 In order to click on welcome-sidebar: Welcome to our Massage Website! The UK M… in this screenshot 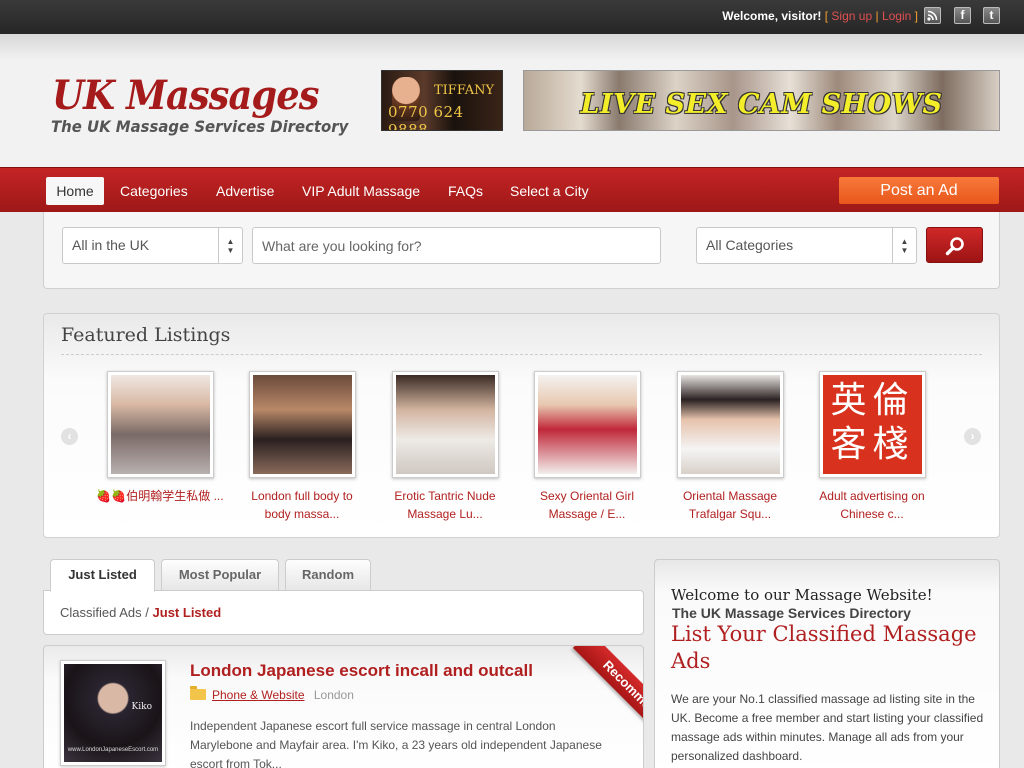, I will do `click(827, 663)`.